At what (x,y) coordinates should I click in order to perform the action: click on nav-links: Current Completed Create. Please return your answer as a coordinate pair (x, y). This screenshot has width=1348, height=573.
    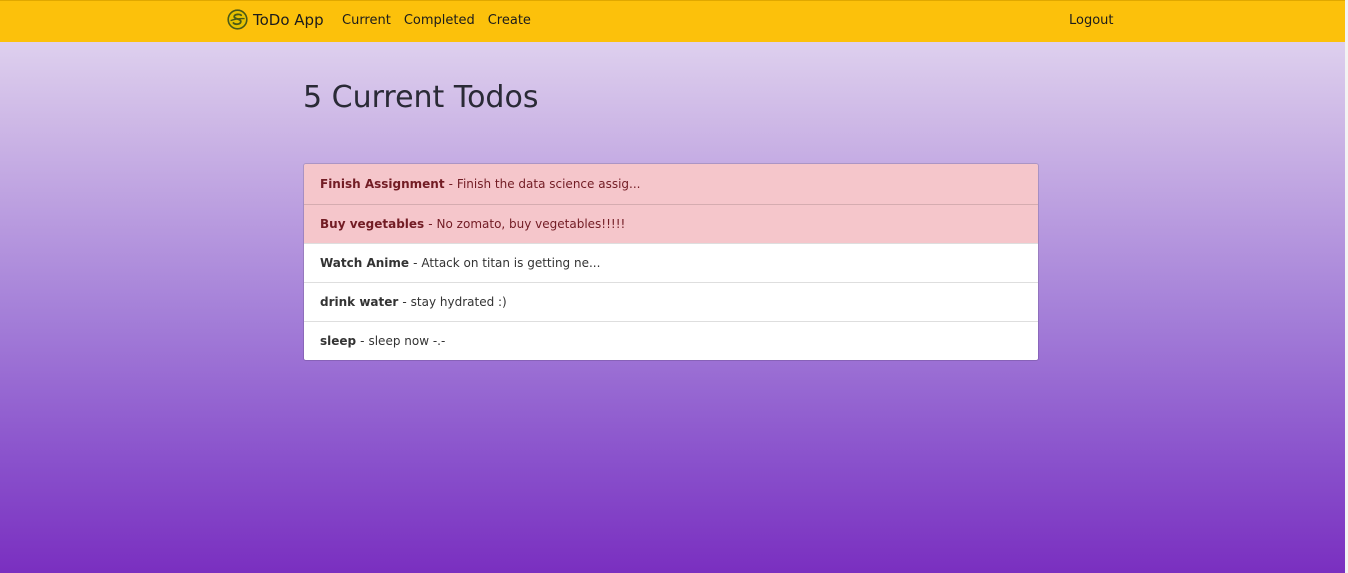
    Looking at the image, I should click on (443, 20).